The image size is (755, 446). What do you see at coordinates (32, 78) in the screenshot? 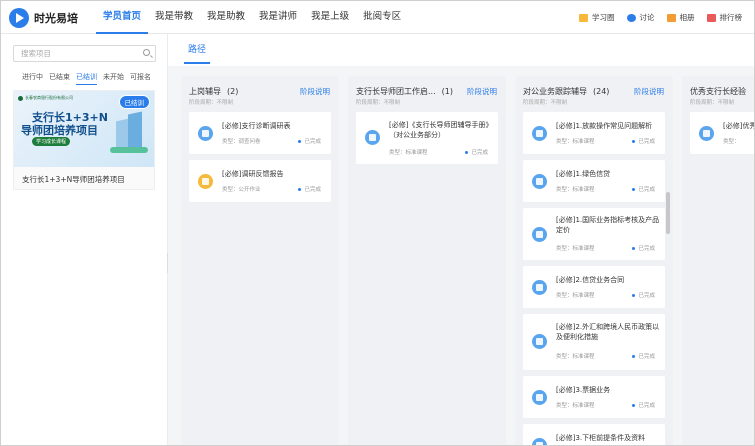
I see `filter-in-progress: 进行中` at bounding box center [32, 78].